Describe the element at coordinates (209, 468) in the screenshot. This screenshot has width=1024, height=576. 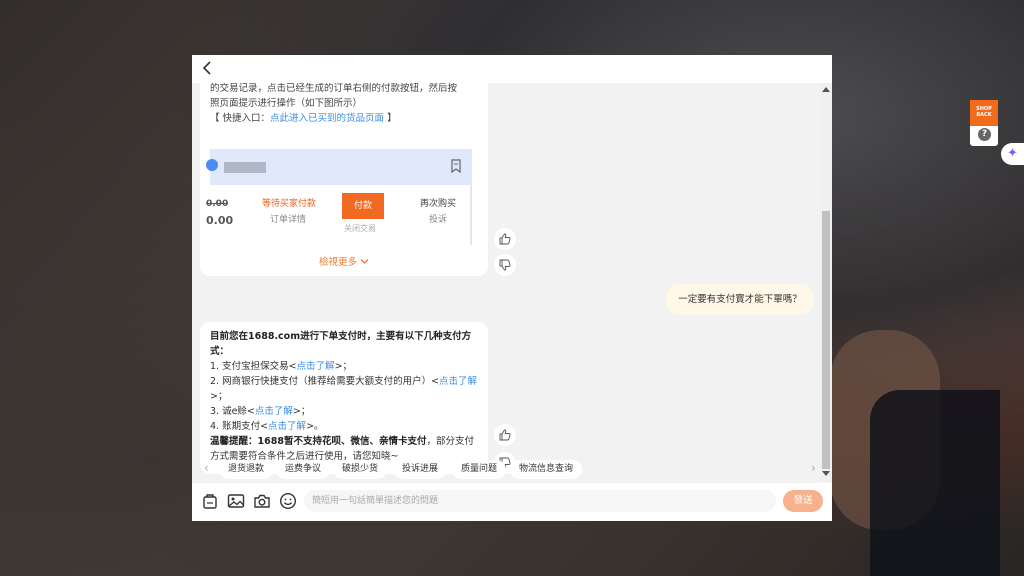
I see `chevron-left-icon: ‹` at that location.